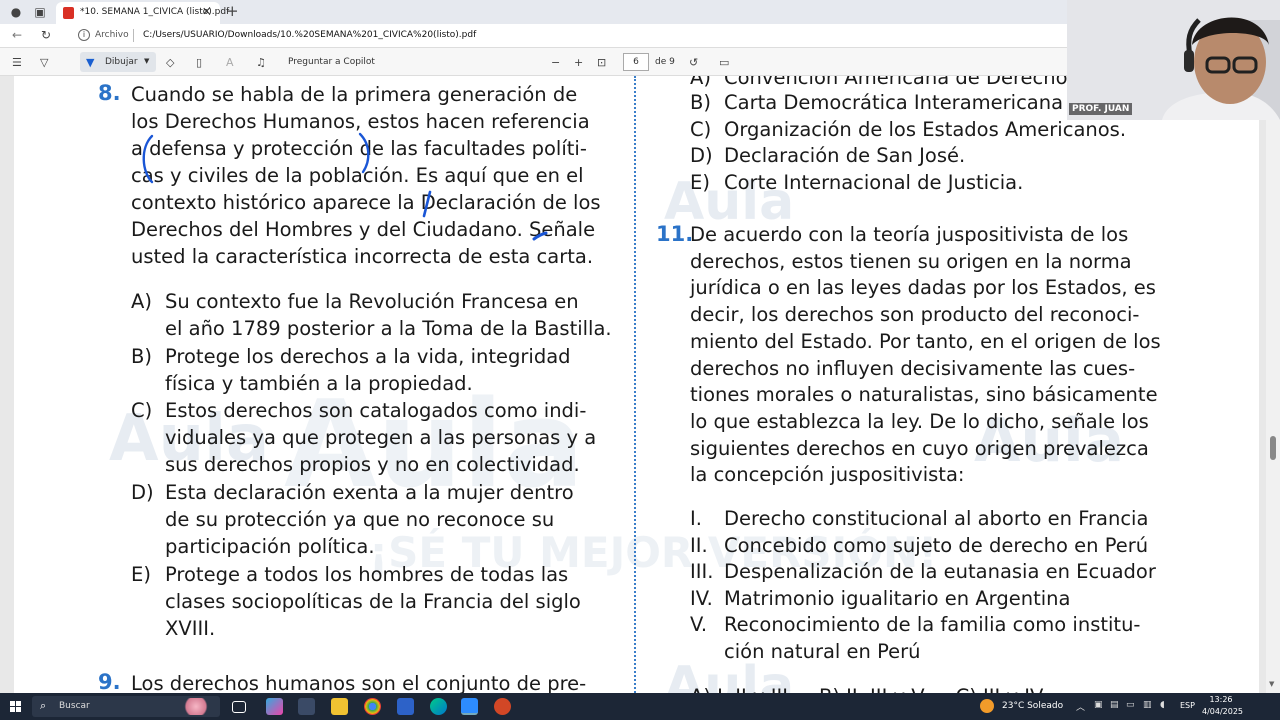 The image size is (1280, 720). I want to click on stem-line: la concepción juspositivista:, so click(827, 475).